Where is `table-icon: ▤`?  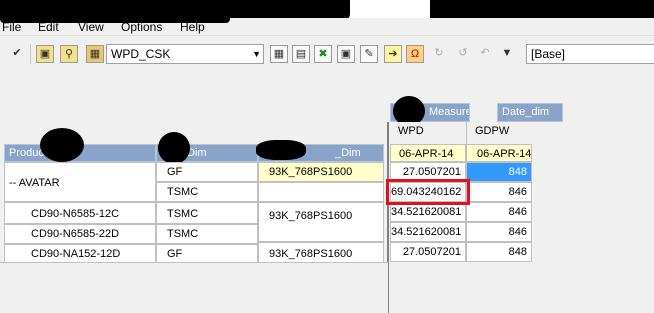
table-icon: ▤ is located at coordinates (301, 54).